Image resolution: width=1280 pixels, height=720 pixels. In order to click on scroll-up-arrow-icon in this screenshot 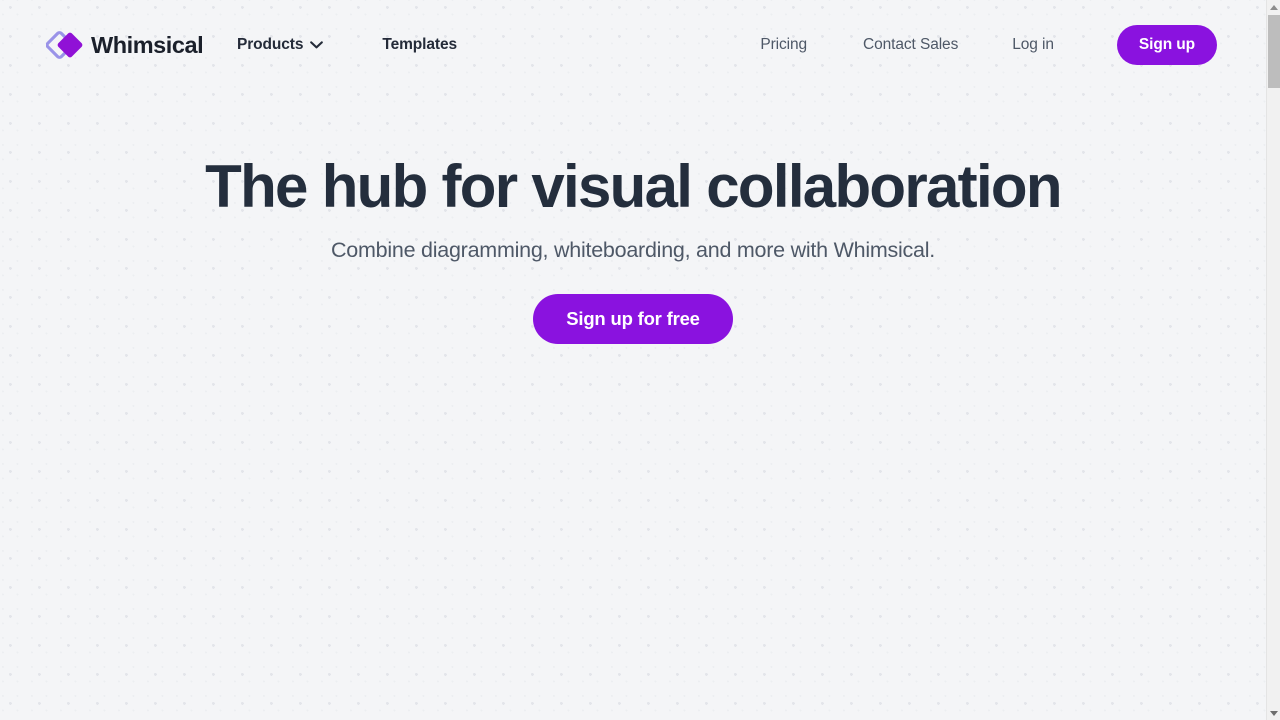, I will do `click(1273, 7)`.